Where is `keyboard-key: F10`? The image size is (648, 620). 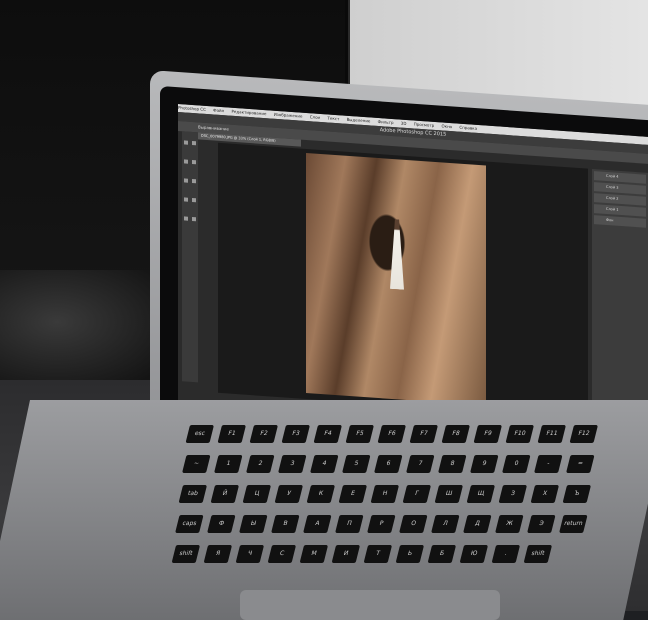
keyboard-key: F10 is located at coordinates (519, 434).